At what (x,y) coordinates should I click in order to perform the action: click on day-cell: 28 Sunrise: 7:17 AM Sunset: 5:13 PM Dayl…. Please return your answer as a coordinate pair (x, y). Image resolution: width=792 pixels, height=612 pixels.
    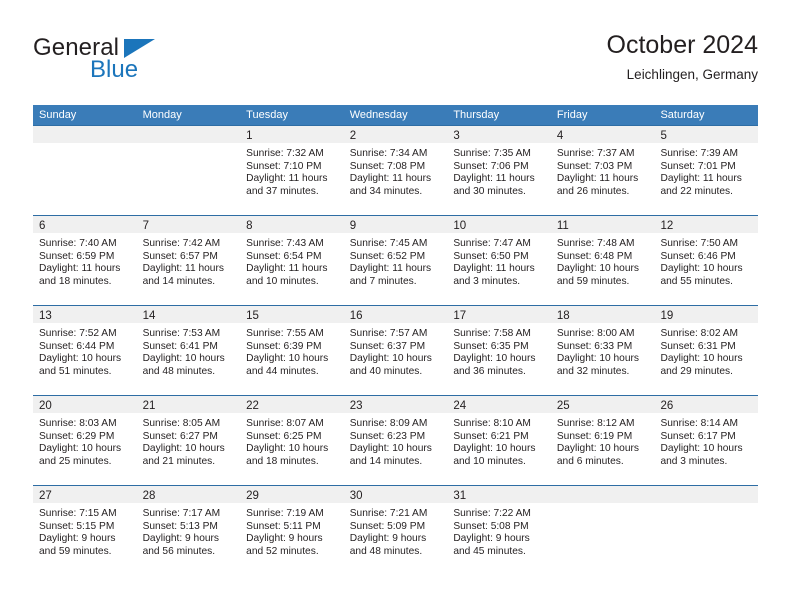
    Looking at the image, I should click on (188, 530).